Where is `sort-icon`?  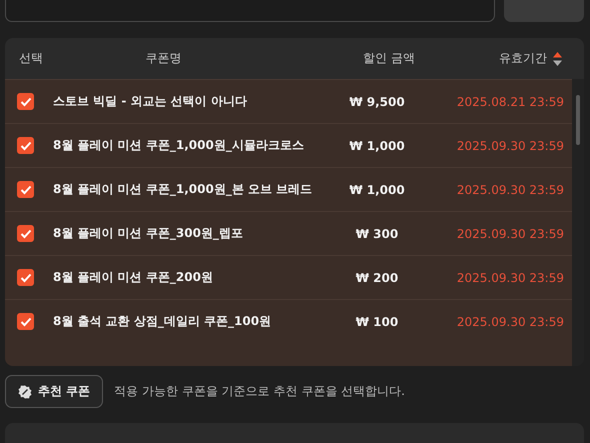
sort-icon is located at coordinates (557, 59).